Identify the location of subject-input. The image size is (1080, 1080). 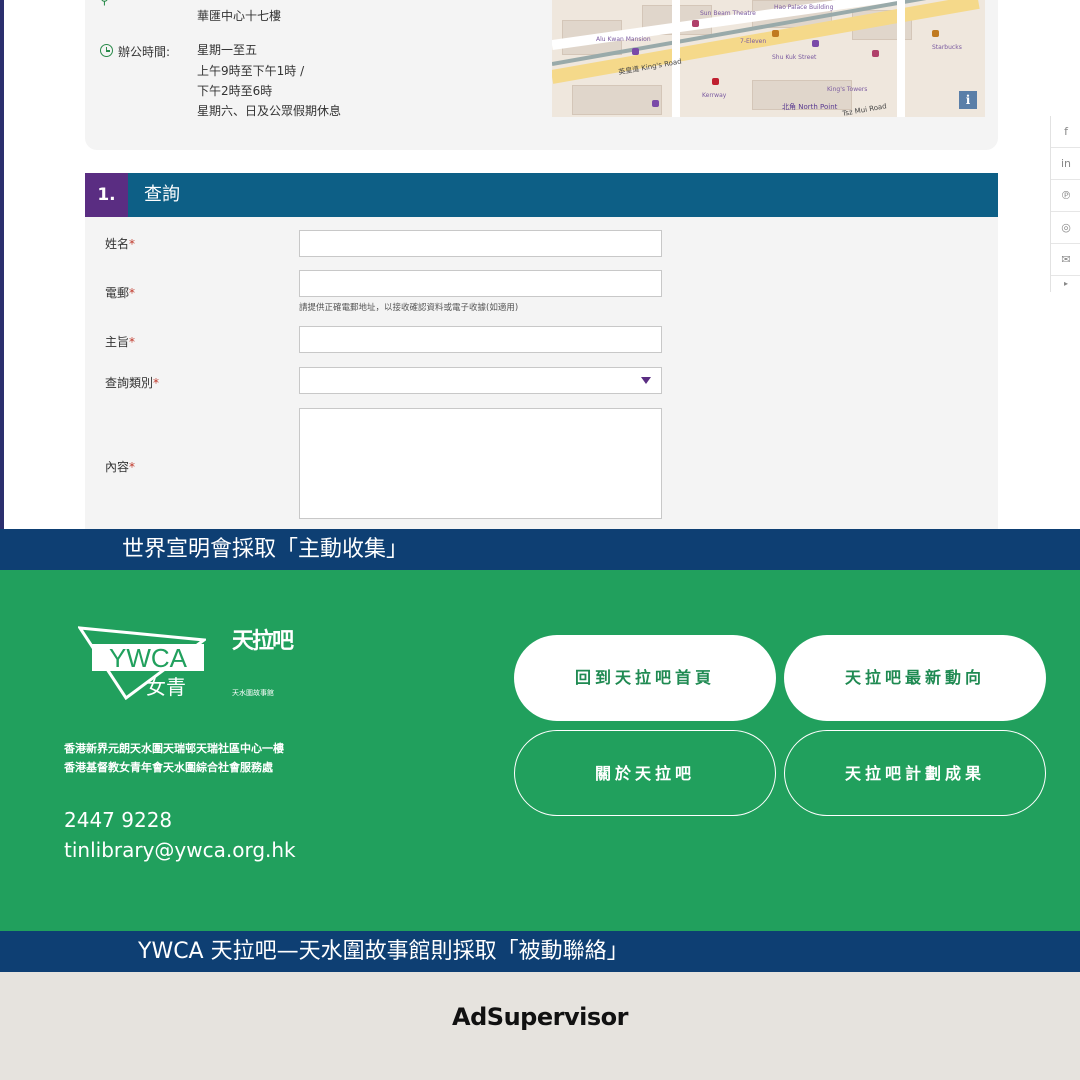
(480, 339).